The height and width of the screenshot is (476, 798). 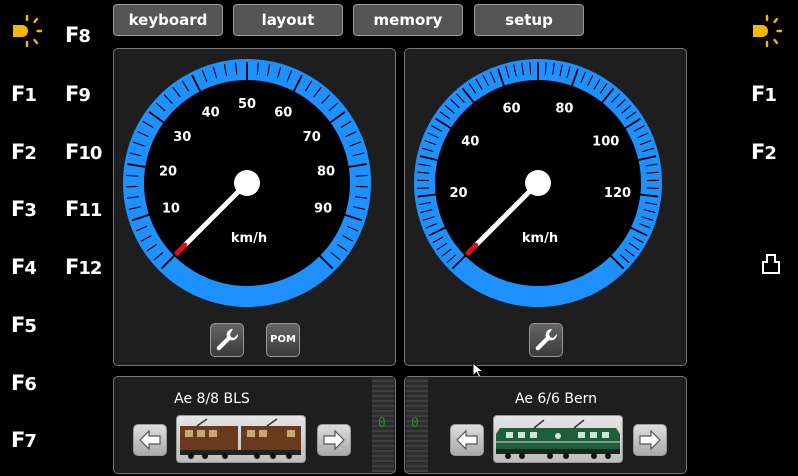 What do you see at coordinates (556, 399) in the screenshot?
I see `loco-name-2: Ae 6/6 Bern` at bounding box center [556, 399].